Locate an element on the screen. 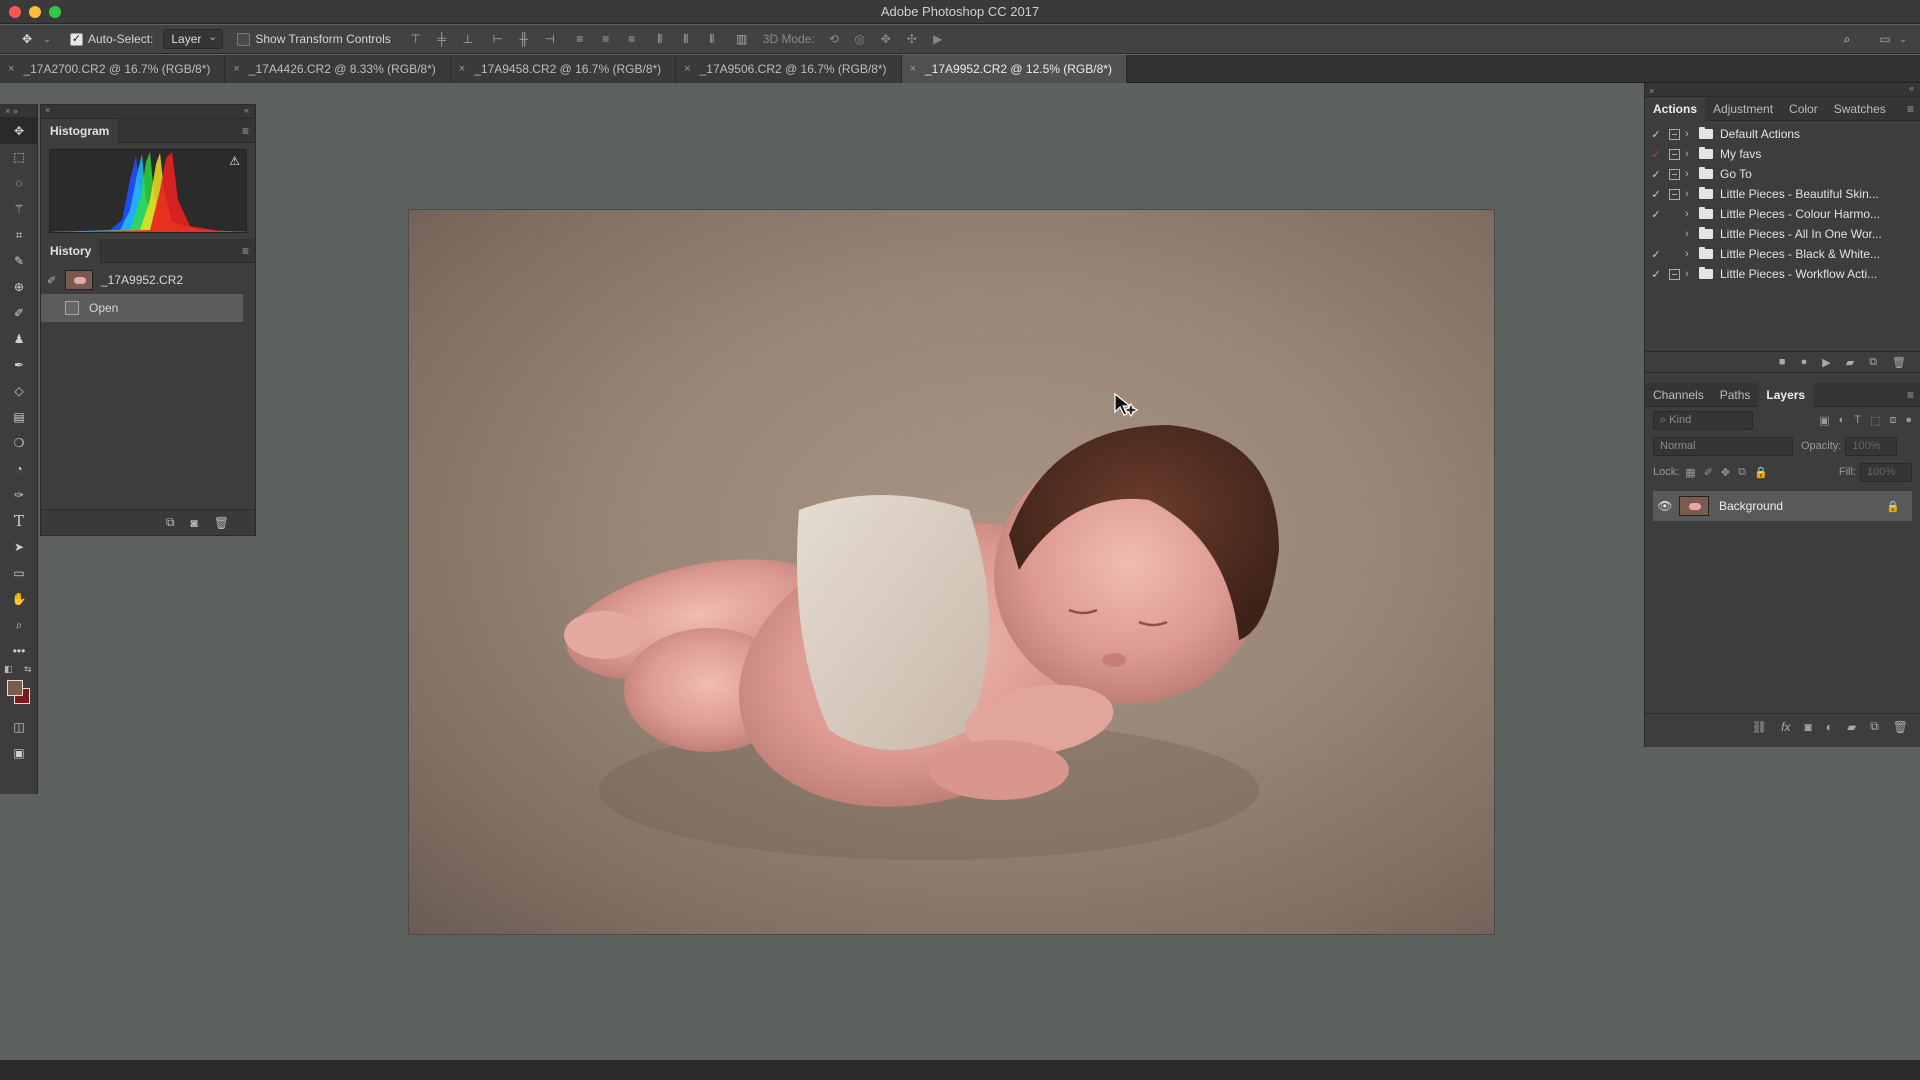  auto-align-layers-icon: ▥ is located at coordinates (742, 39).